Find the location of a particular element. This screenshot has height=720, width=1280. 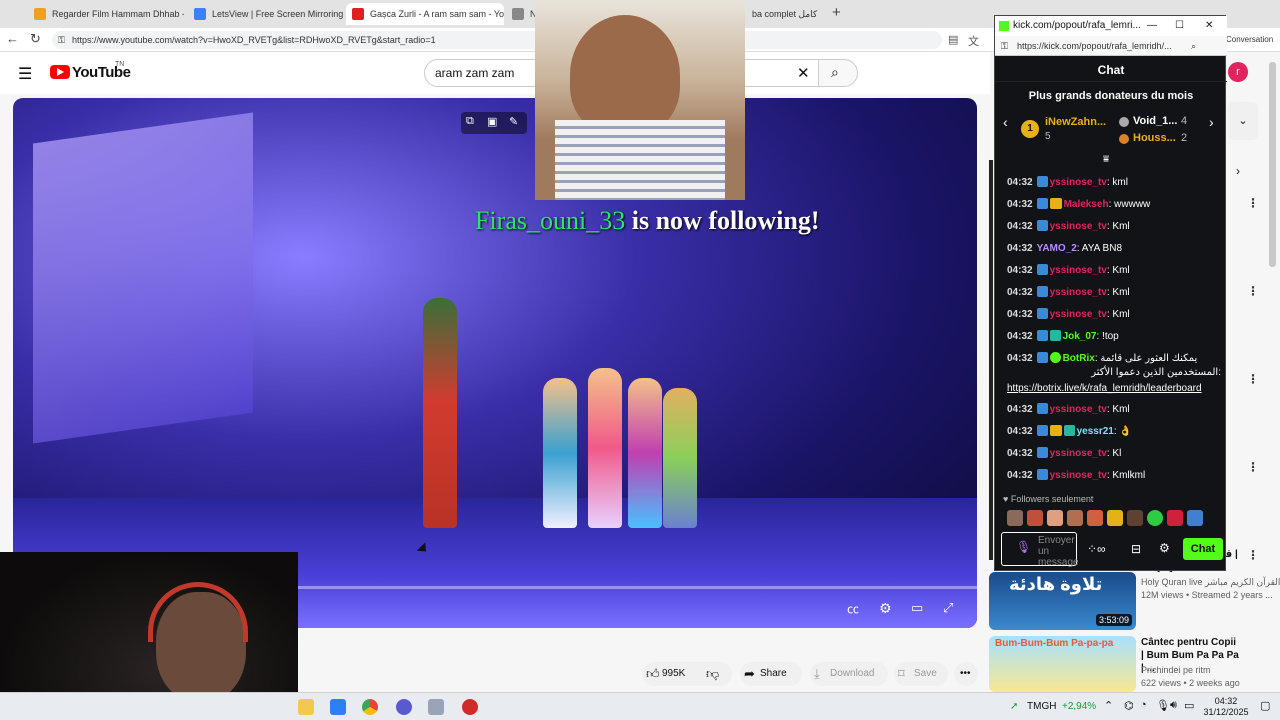

search-button: ⌕ is located at coordinates (838, 73).